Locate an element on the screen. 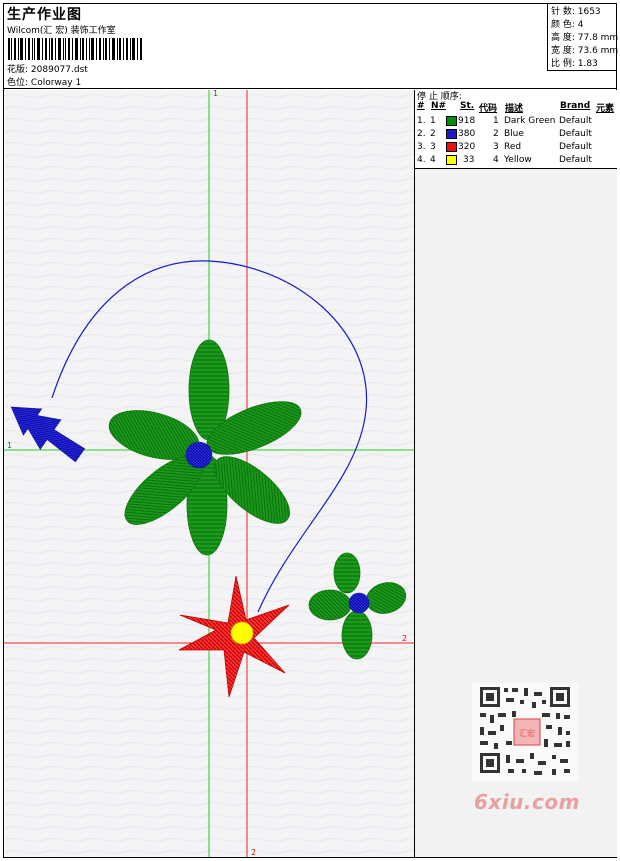  table-row: 4. 4 33 4 Yellow Default is located at coordinates (516, 161).